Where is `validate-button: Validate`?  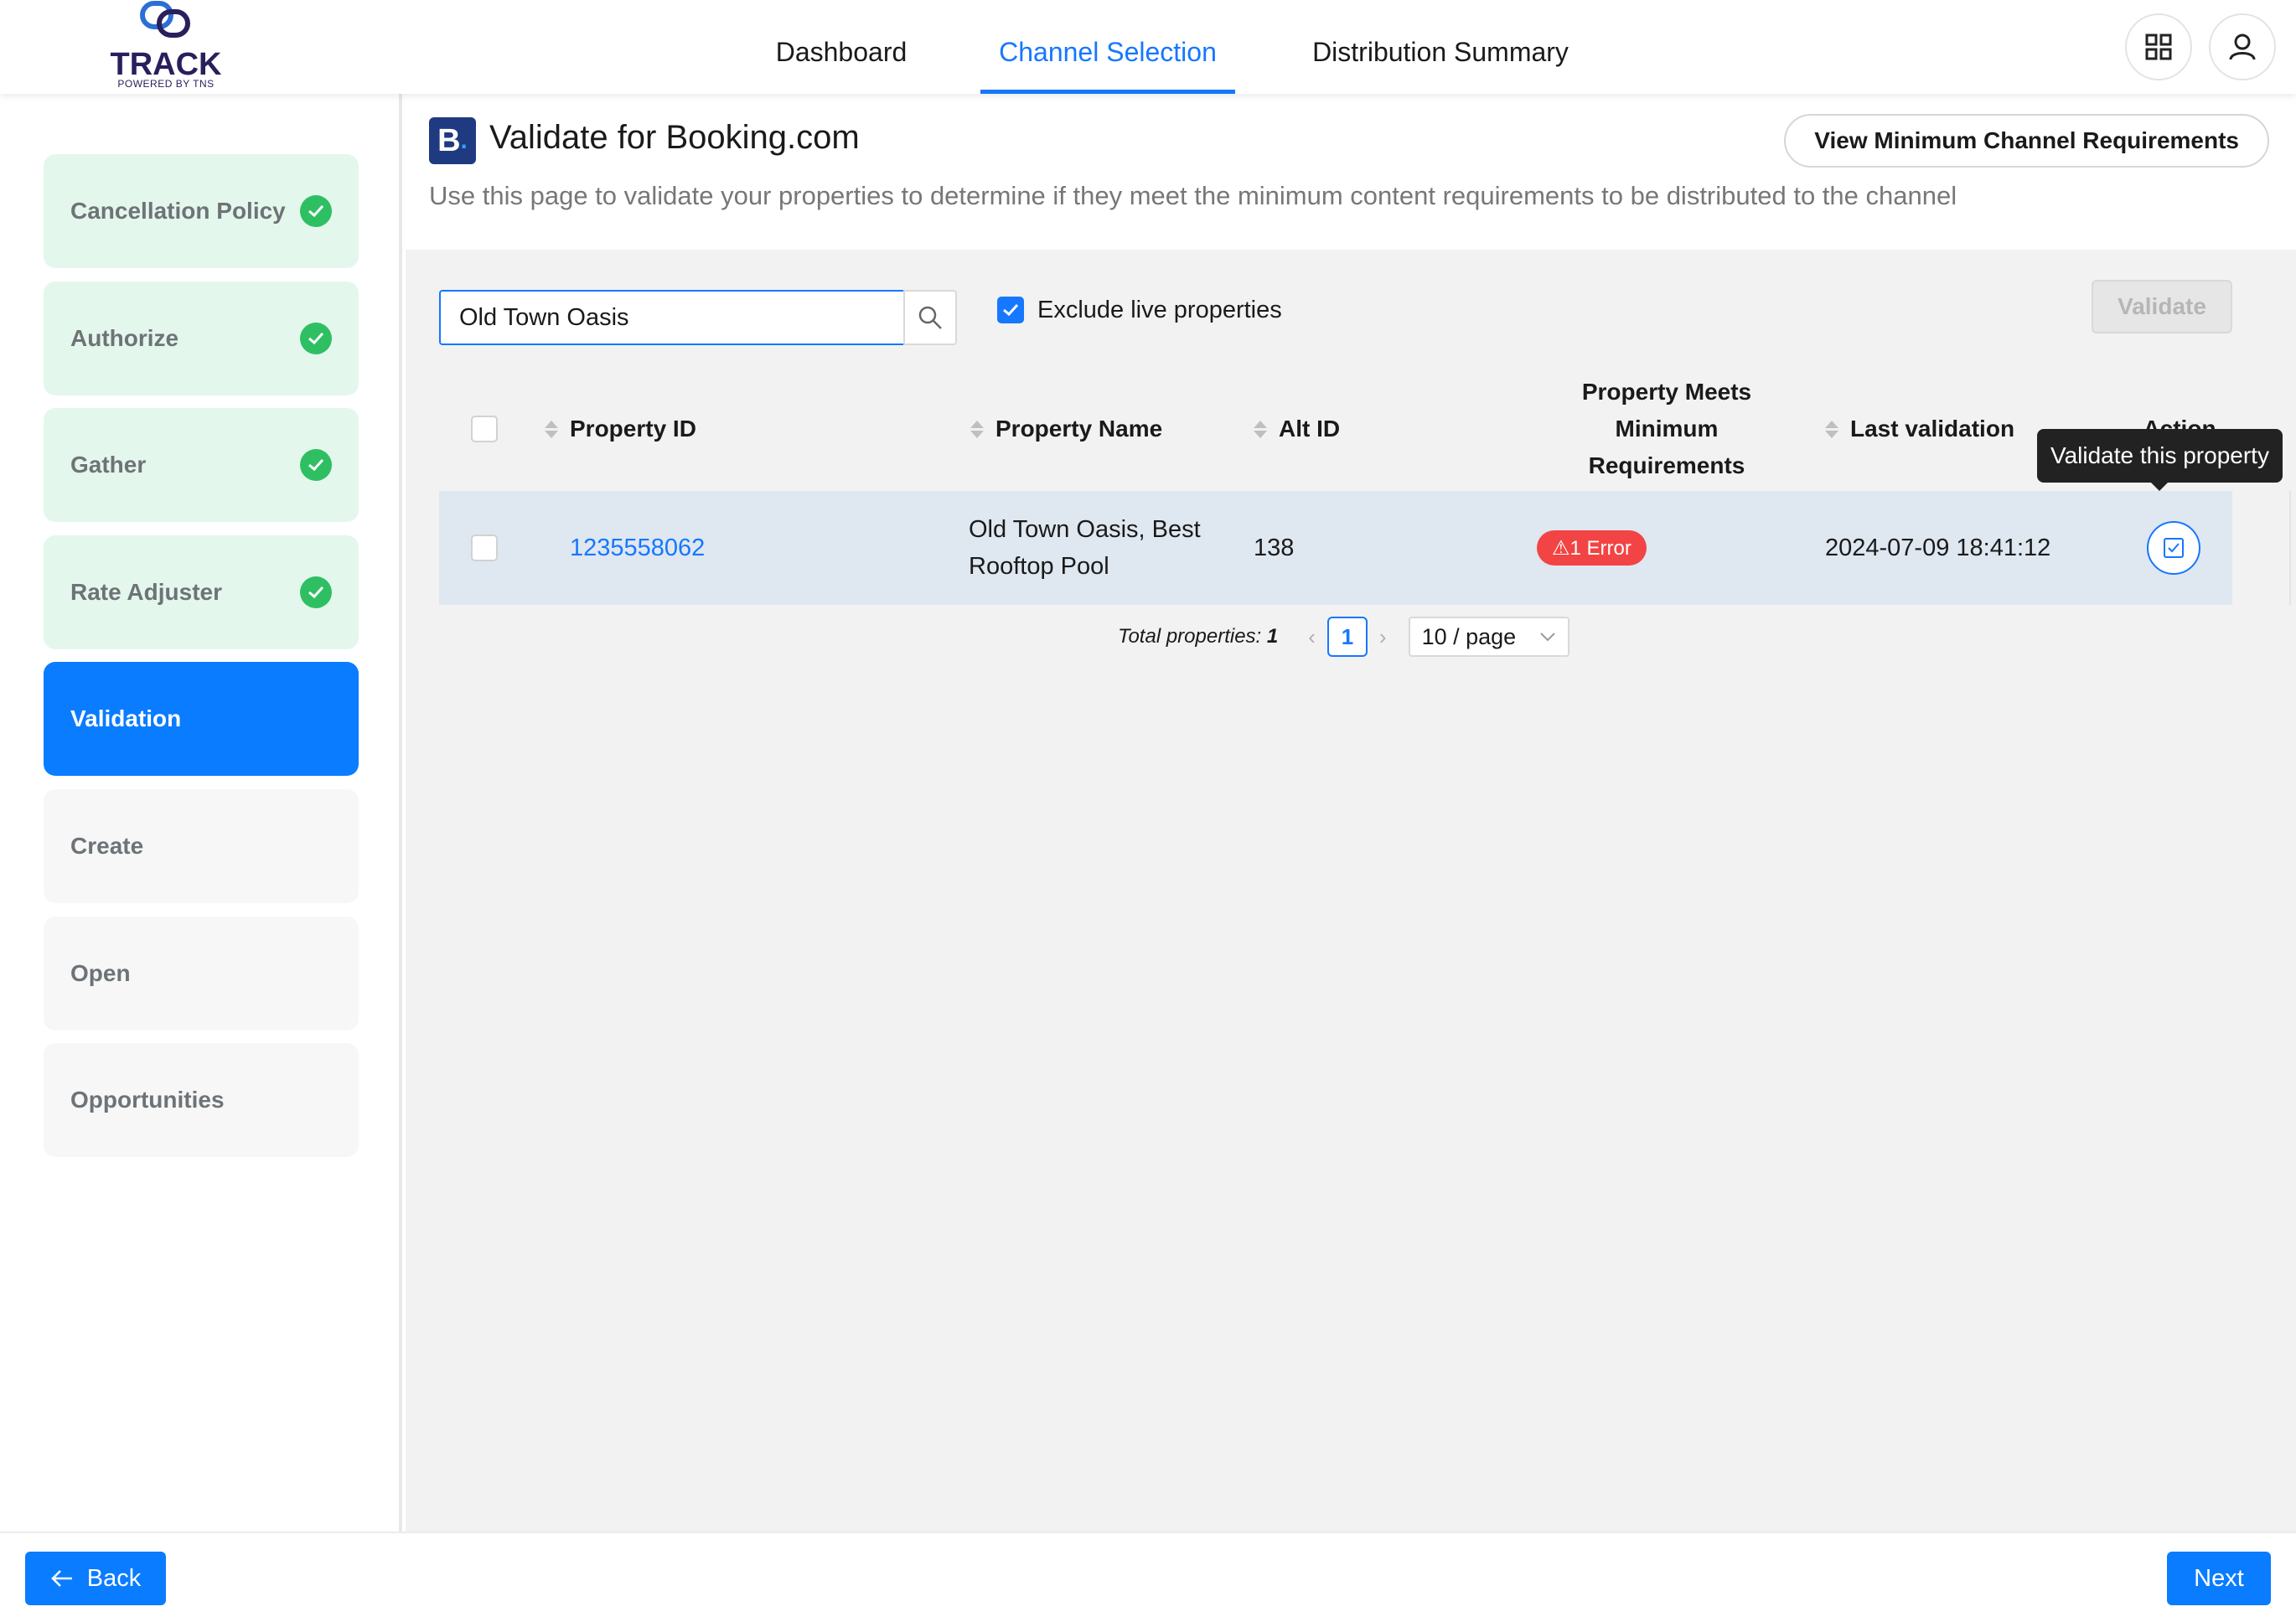 validate-button: Validate is located at coordinates (2162, 306).